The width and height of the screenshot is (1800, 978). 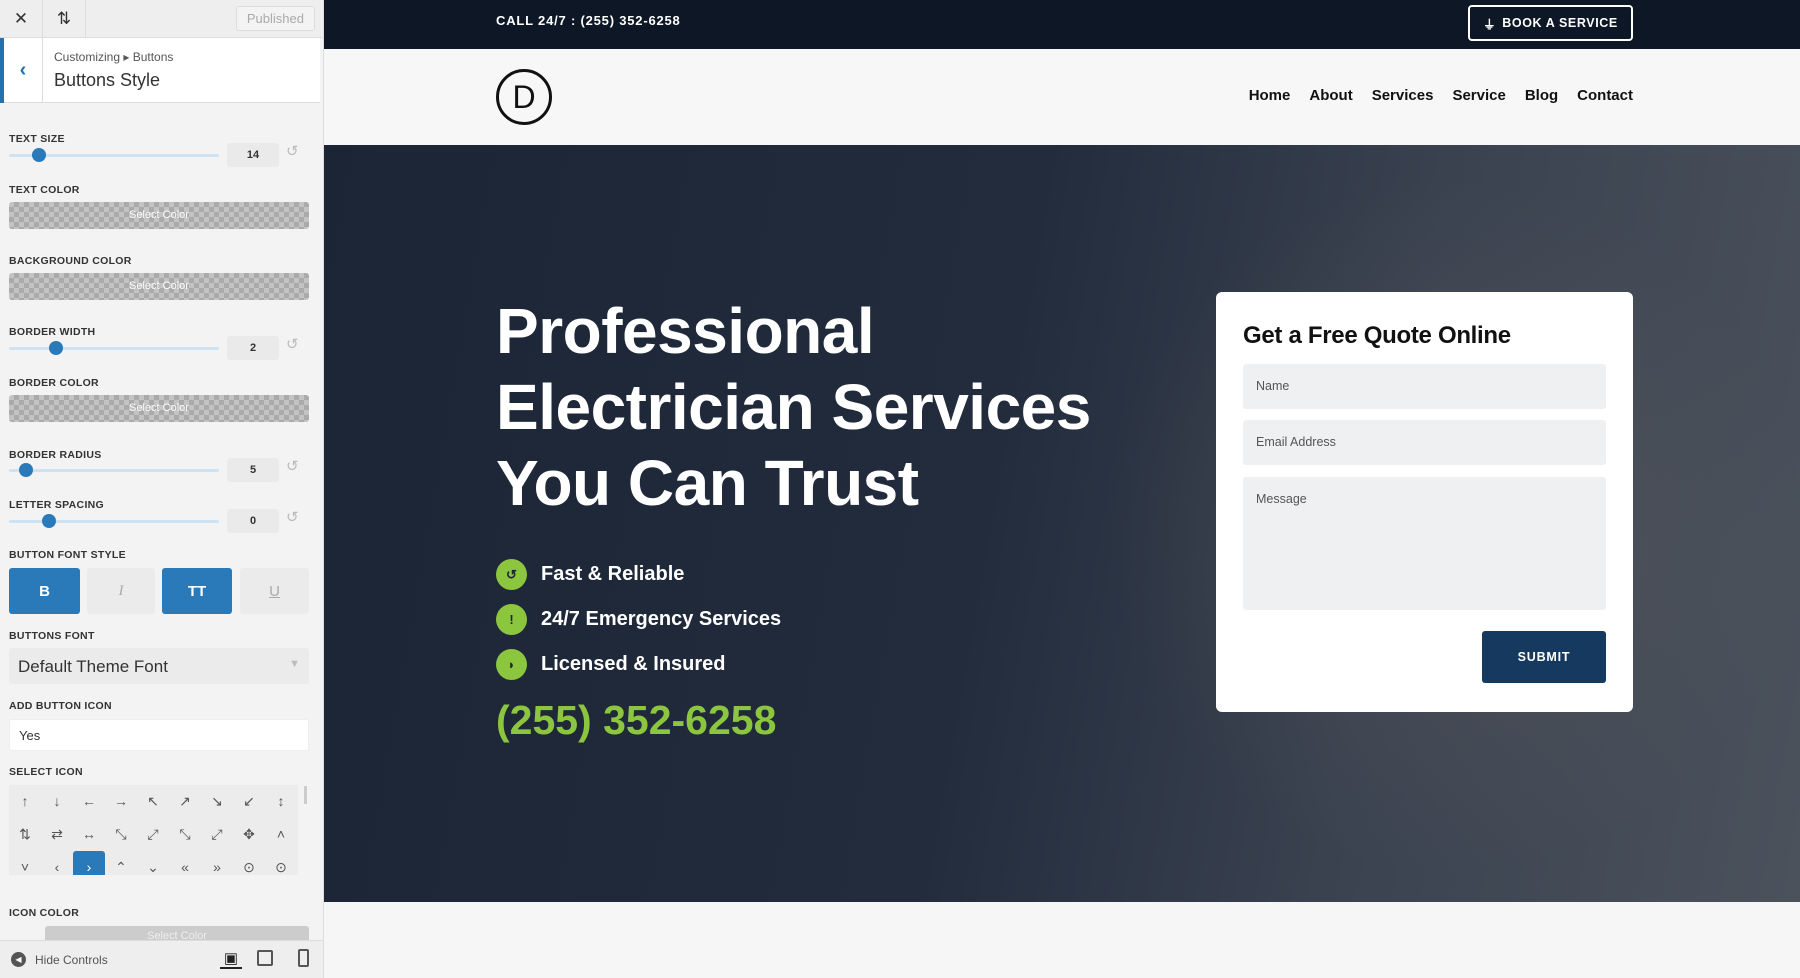 I want to click on main-nav: Home About Services Service Blog Contact, so click(x=1441, y=95).